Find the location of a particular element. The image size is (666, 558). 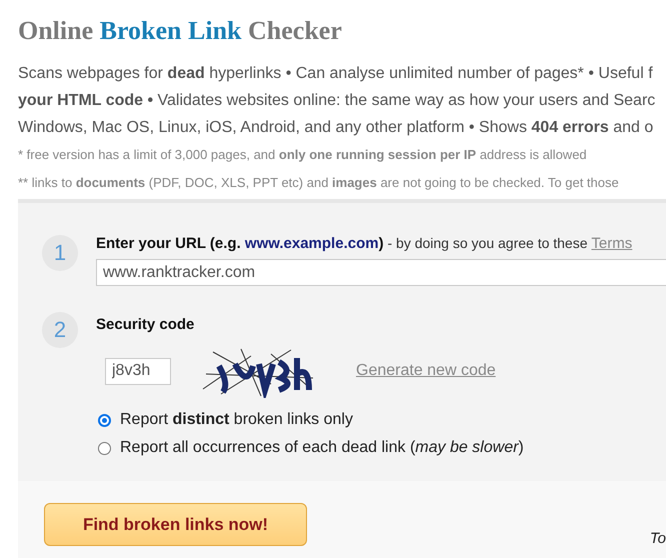

option-label: Report distinct broken links only is located at coordinates (236, 420).